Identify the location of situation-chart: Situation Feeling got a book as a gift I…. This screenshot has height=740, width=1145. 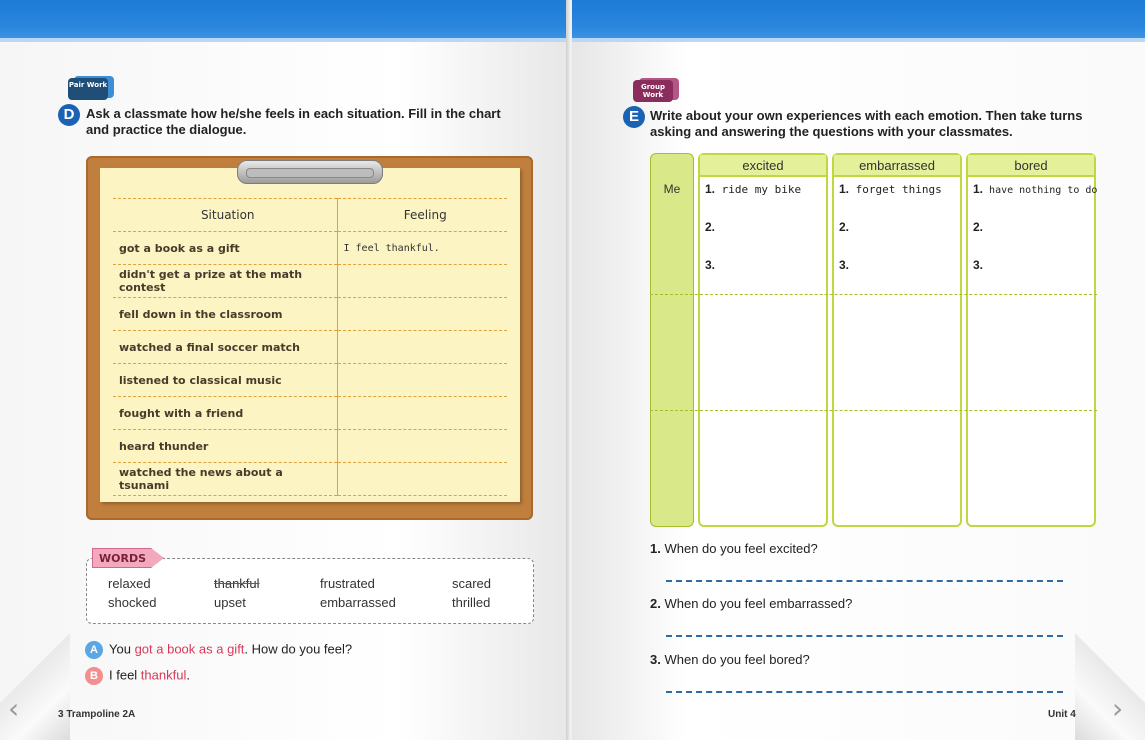
(310, 347).